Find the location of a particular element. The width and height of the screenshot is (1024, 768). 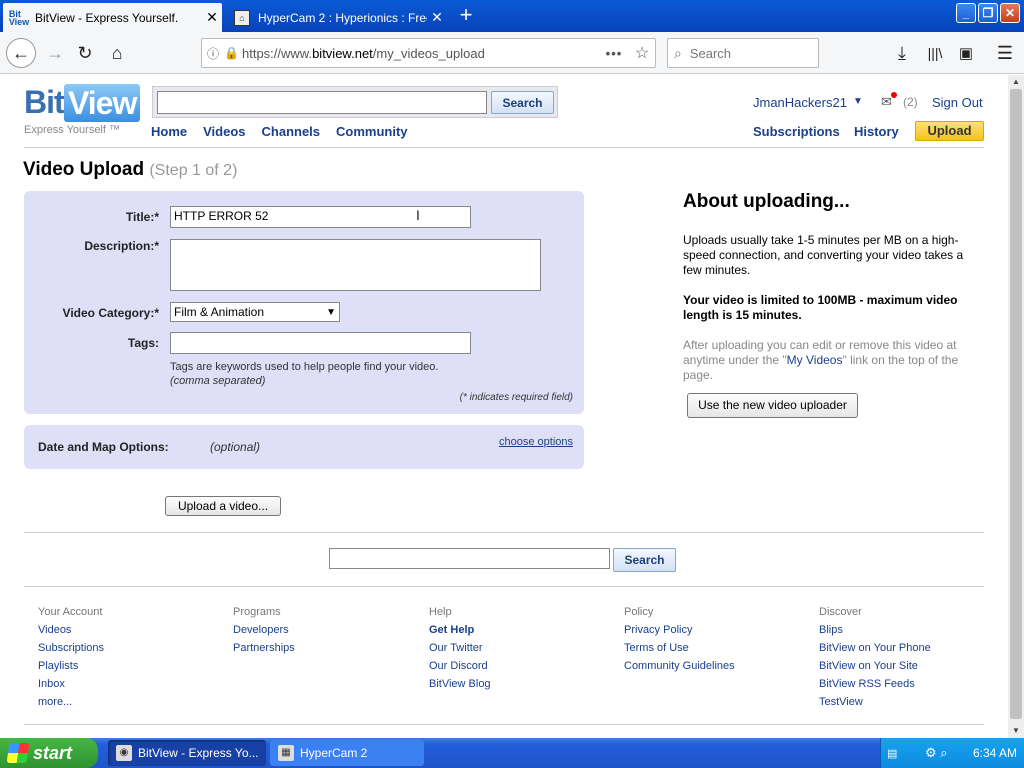

main-nav: Home Videos Channels Community is located at coordinates (279, 131).